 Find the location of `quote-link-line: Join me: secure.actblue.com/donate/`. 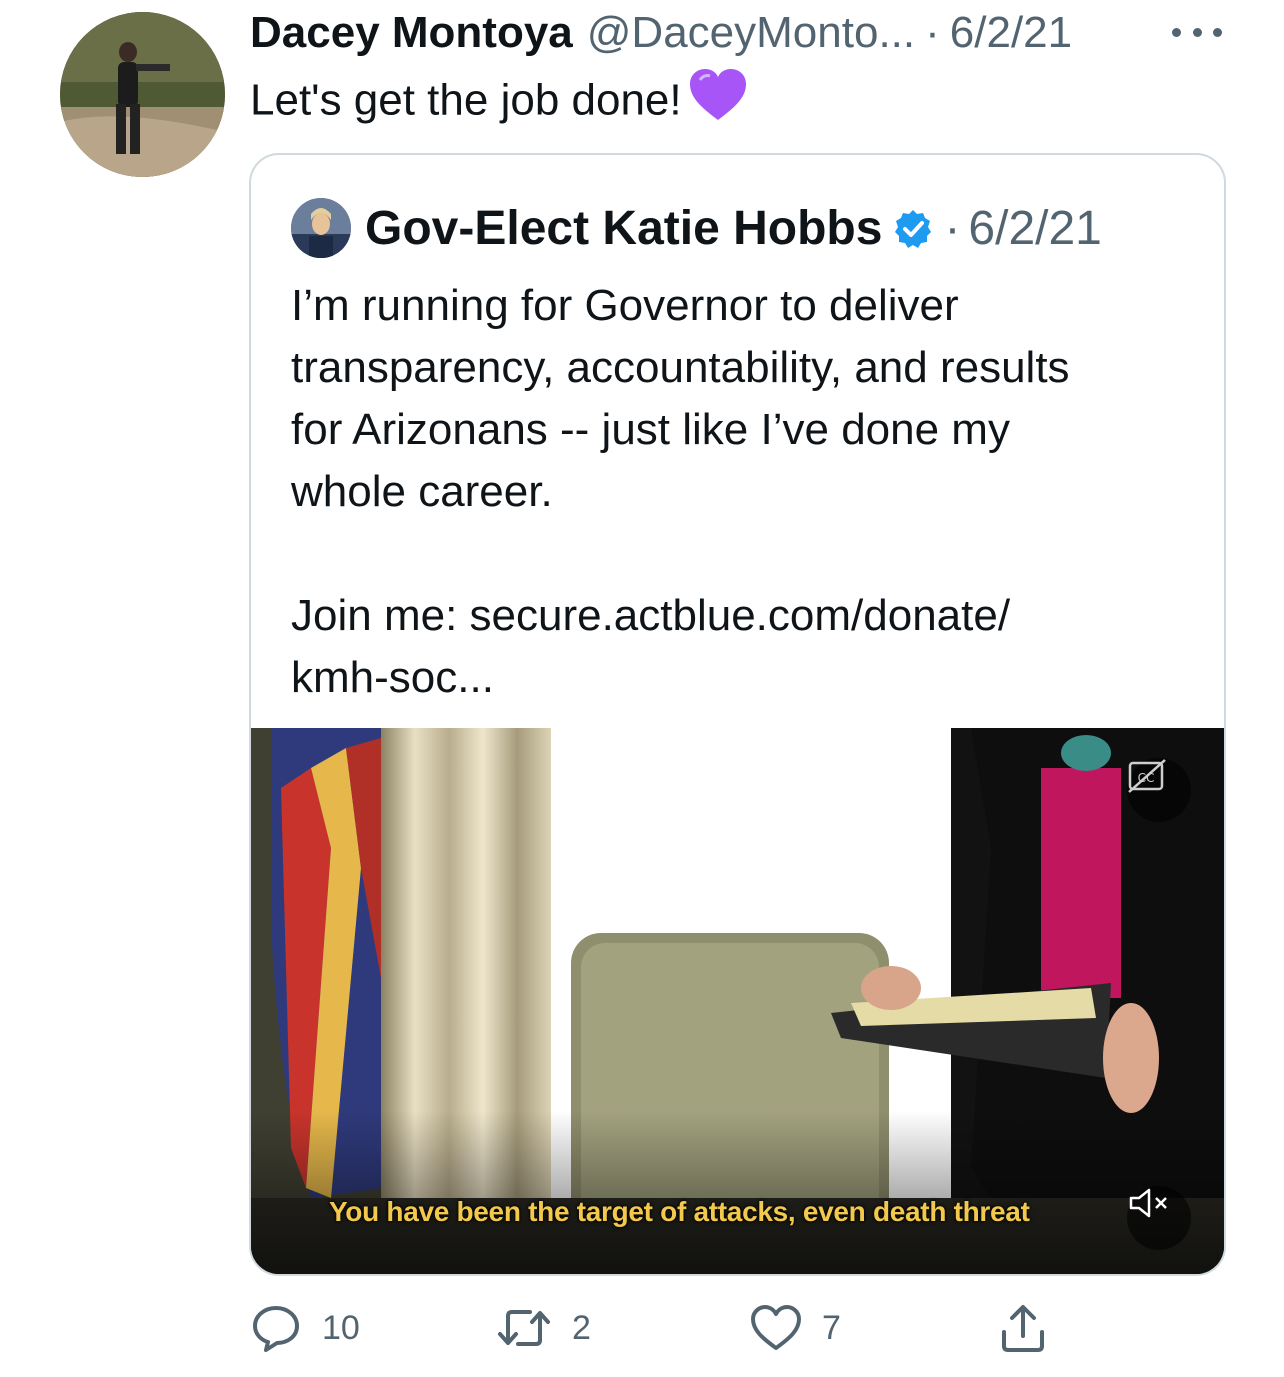

quote-link-line: Join me: secure.actblue.com/donate/ is located at coordinates (741, 616).